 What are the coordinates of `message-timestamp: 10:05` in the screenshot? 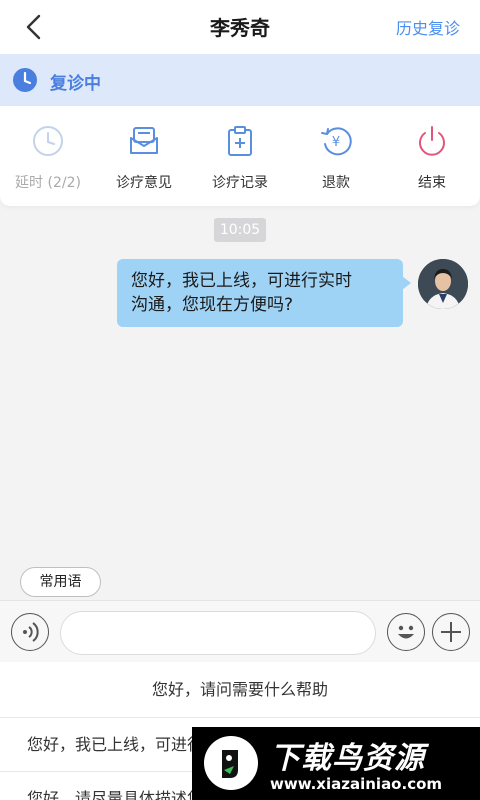 It's located at (240, 230).